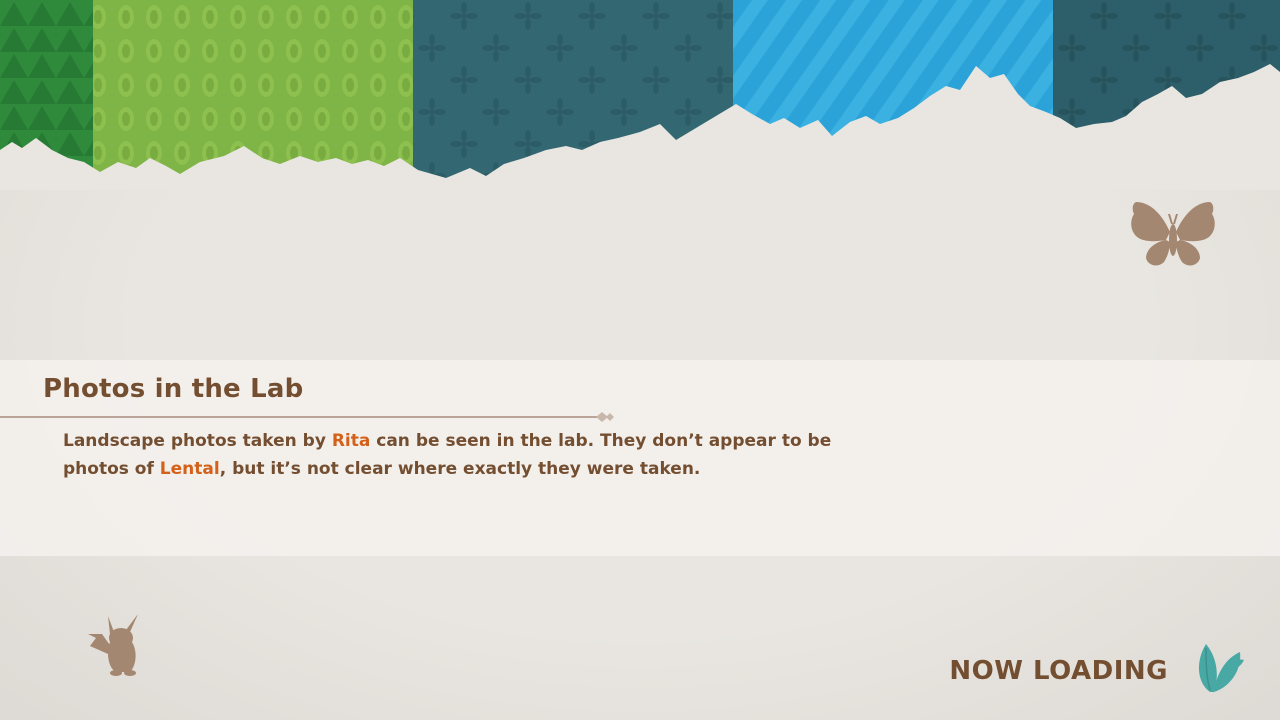 The height and width of the screenshot is (720, 1280). Describe the element at coordinates (307, 417) in the screenshot. I see `tip-divider` at that location.